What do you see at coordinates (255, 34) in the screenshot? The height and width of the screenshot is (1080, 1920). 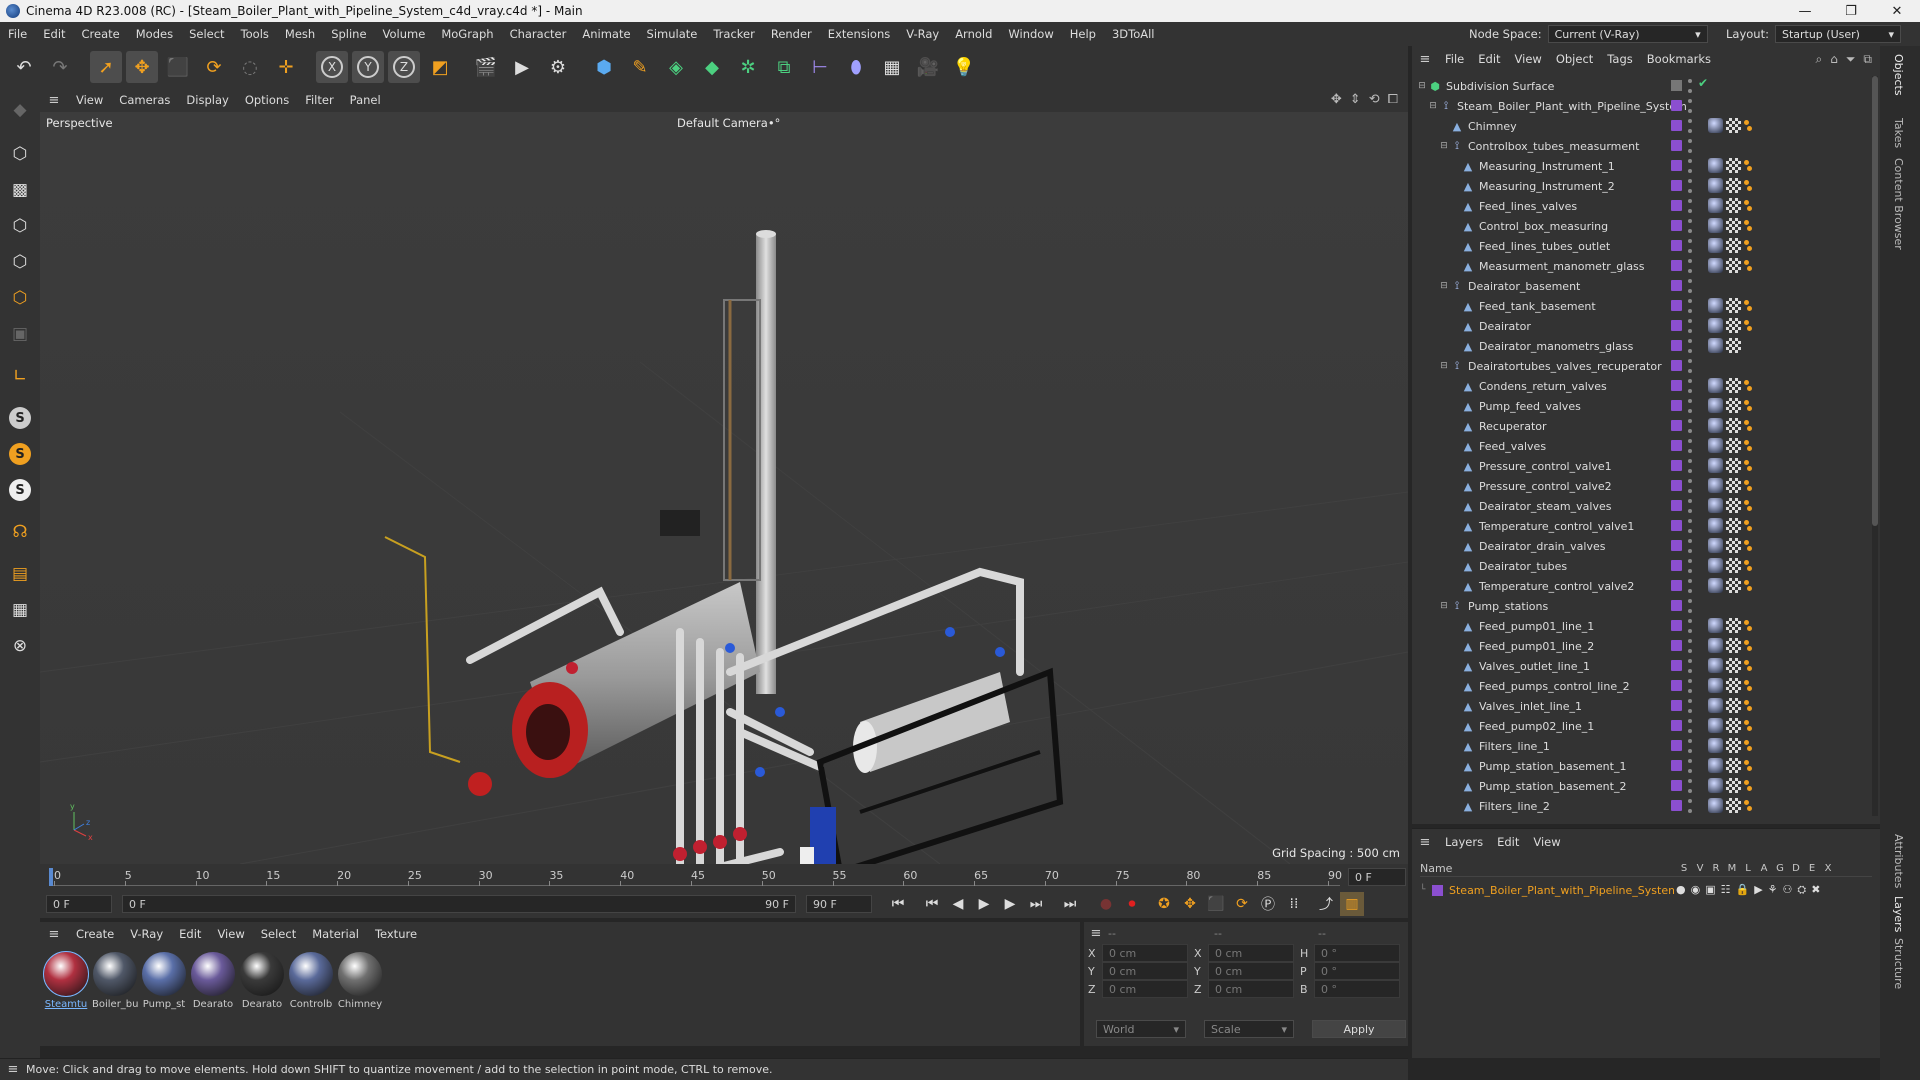 I see `menu-tools: Tools` at bounding box center [255, 34].